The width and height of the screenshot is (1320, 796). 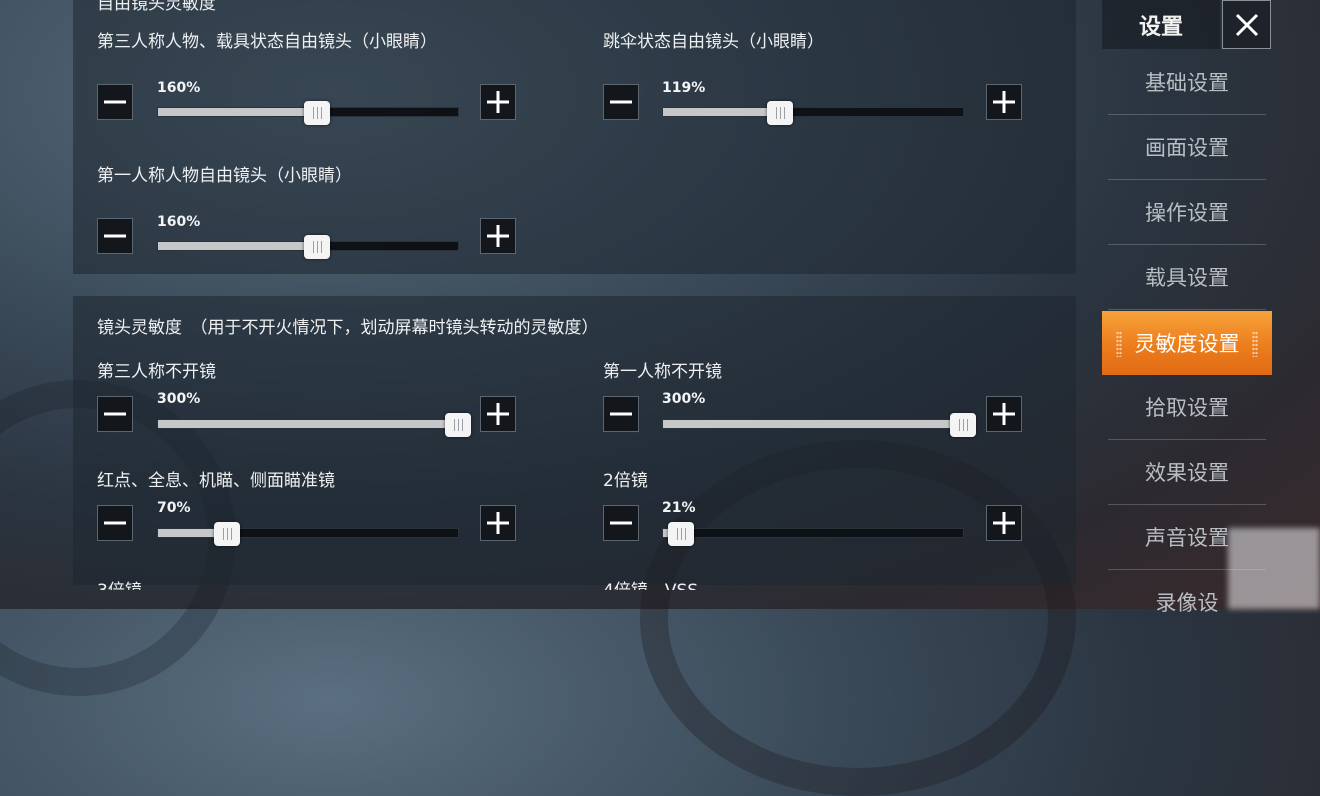 I want to click on watermark-blur, so click(x=1274, y=568).